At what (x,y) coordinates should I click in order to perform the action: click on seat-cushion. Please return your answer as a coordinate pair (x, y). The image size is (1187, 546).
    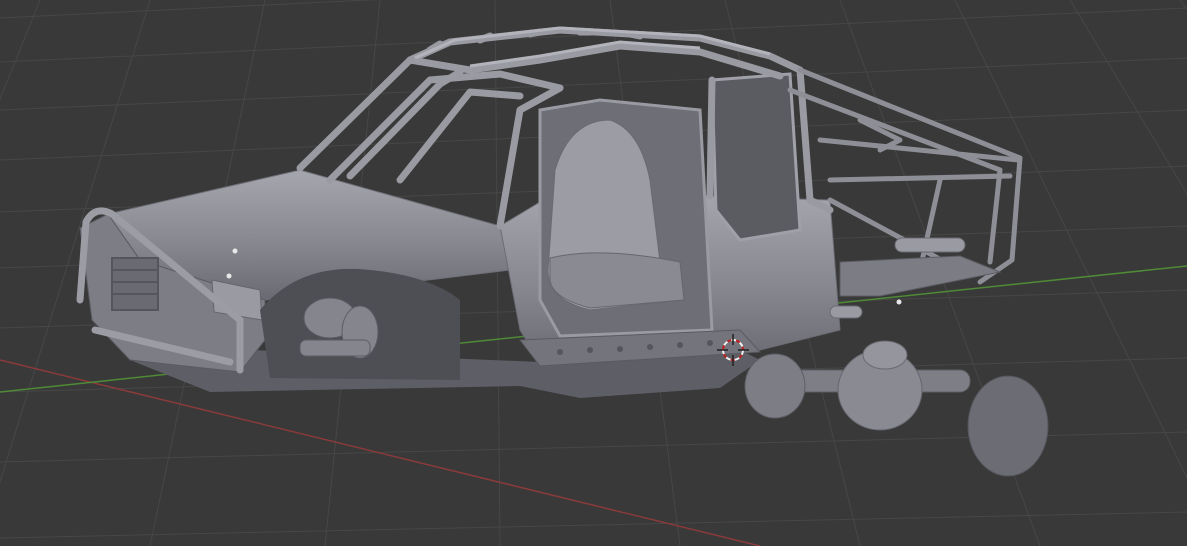
    Looking at the image, I should click on (617, 280).